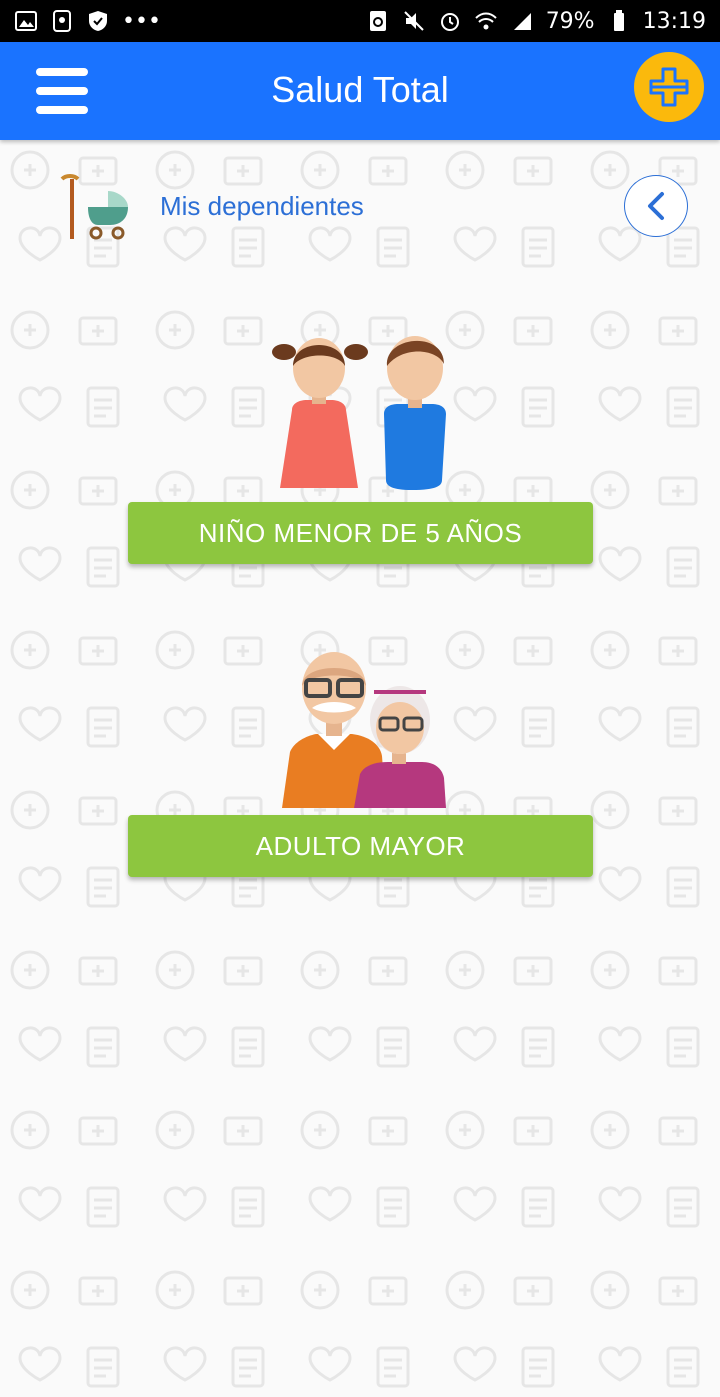 This screenshot has width=720, height=1397. What do you see at coordinates (360, 846) in the screenshot?
I see `senior-adult-button: ADULTO MAYOR` at bounding box center [360, 846].